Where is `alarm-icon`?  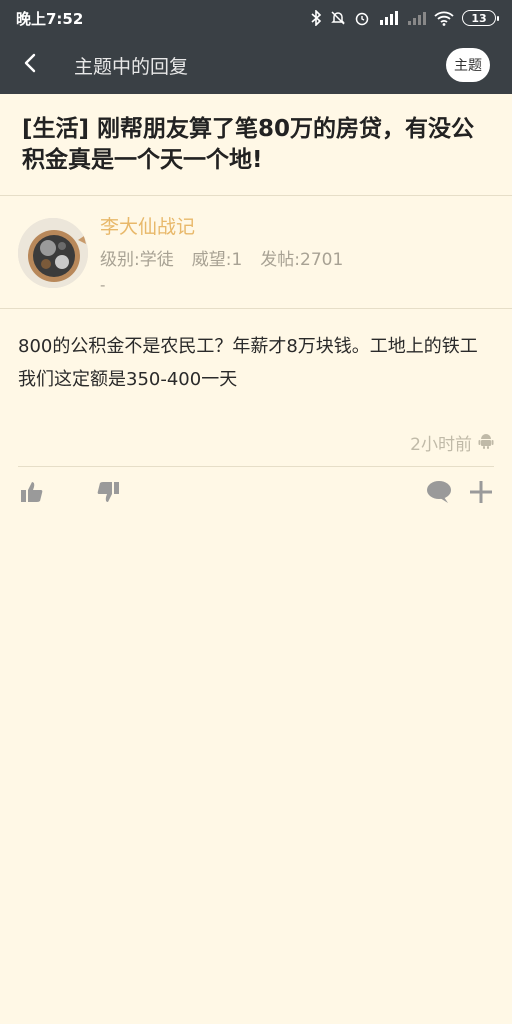
alarm-icon is located at coordinates (362, 18).